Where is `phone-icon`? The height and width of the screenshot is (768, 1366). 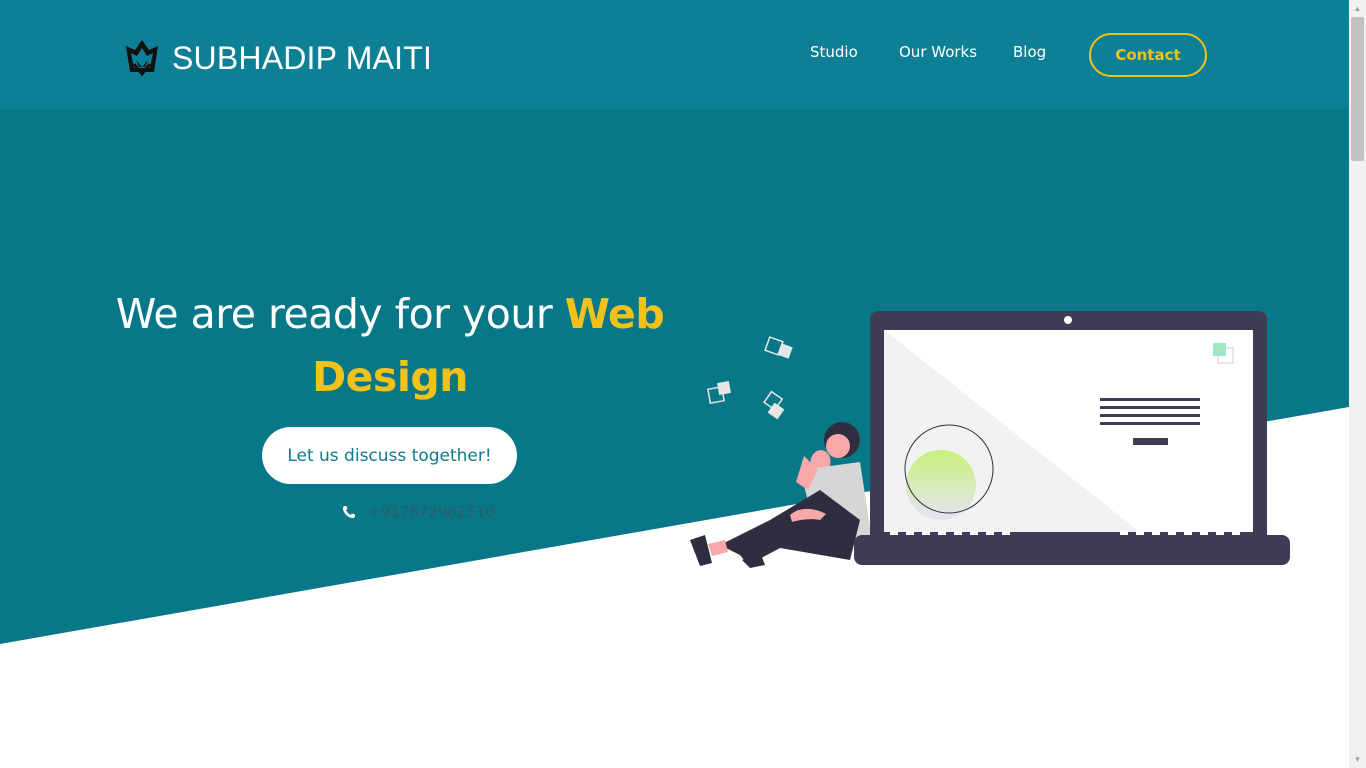 phone-icon is located at coordinates (349, 512).